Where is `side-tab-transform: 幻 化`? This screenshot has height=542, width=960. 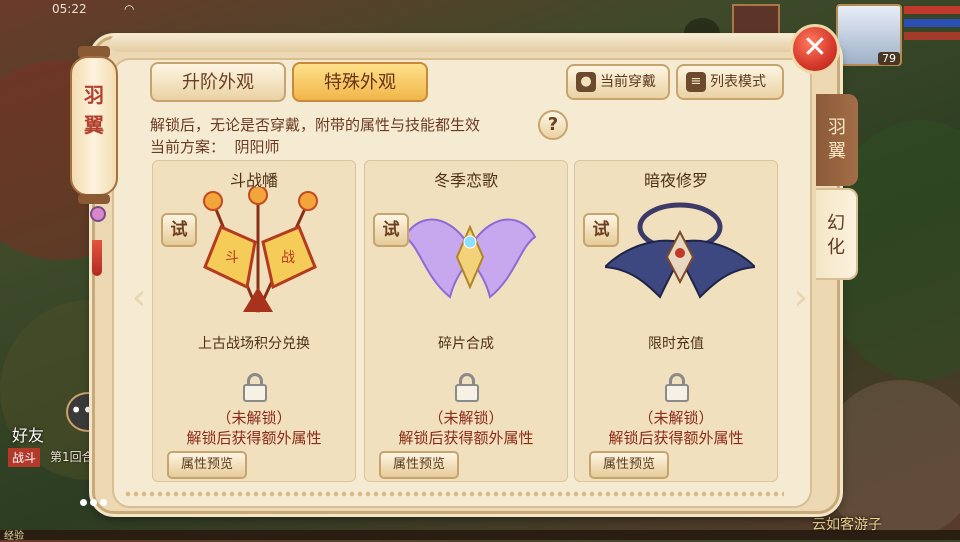 side-tab-transform: 幻 化 is located at coordinates (837, 234).